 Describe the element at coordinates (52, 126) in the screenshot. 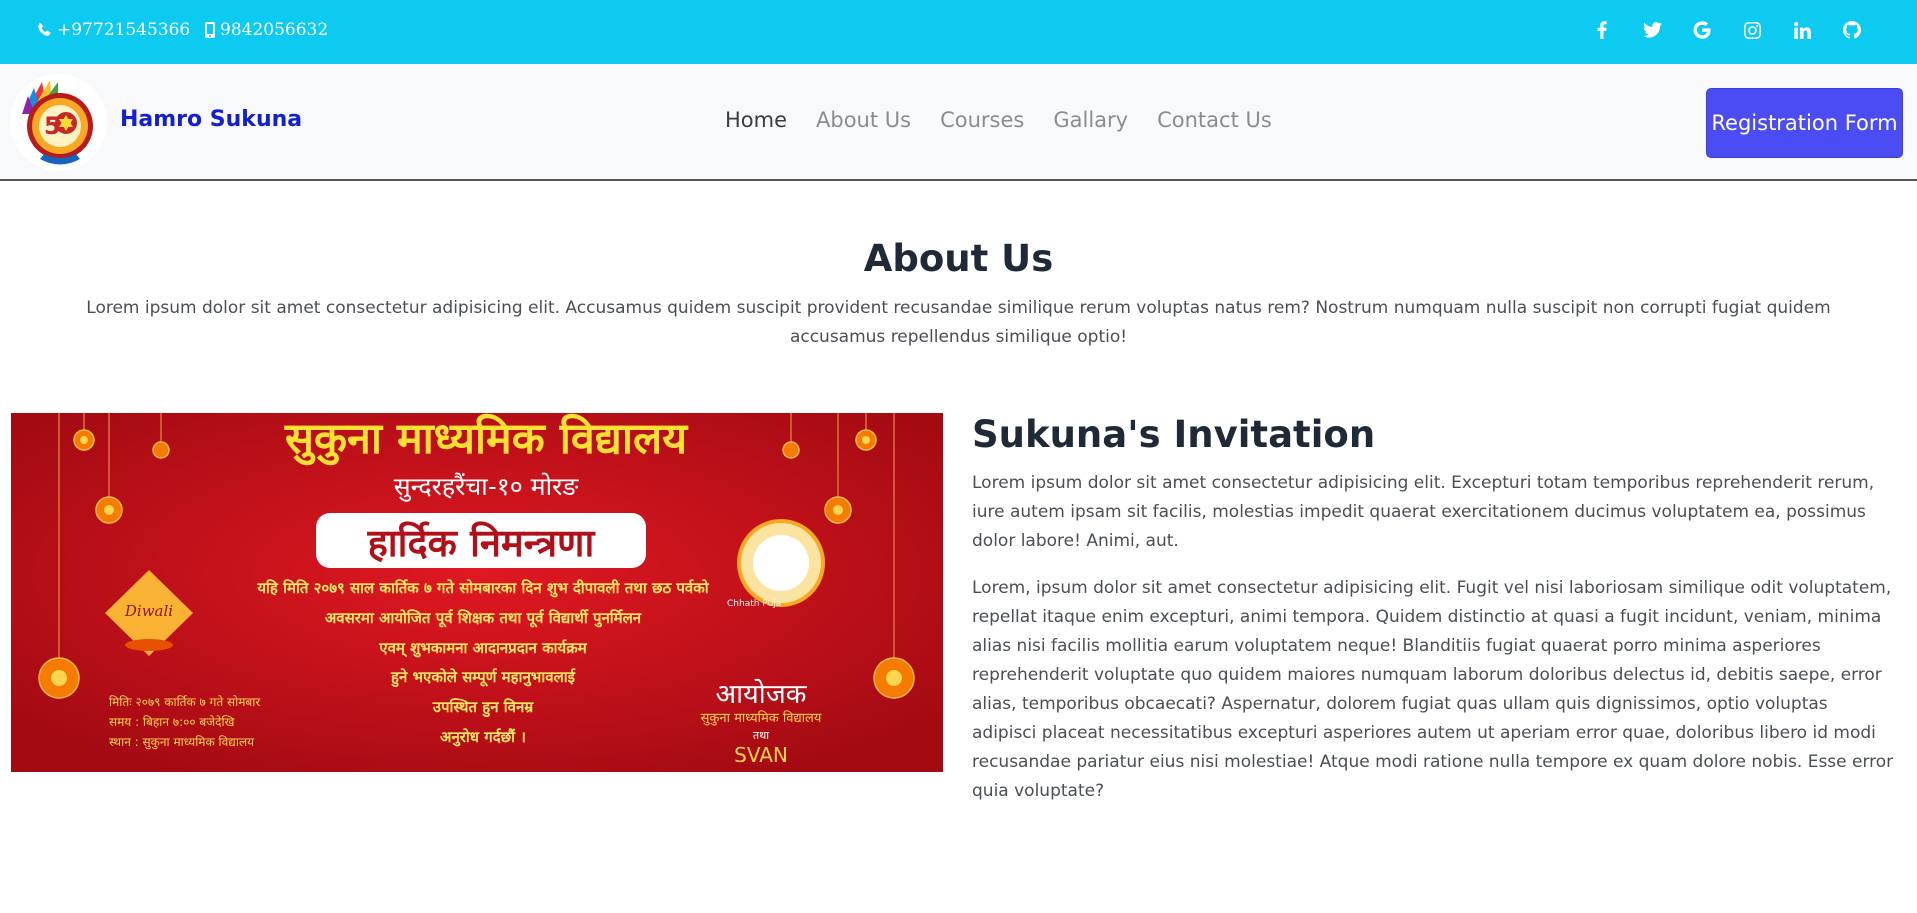

I see `svg-text: 5` at that location.